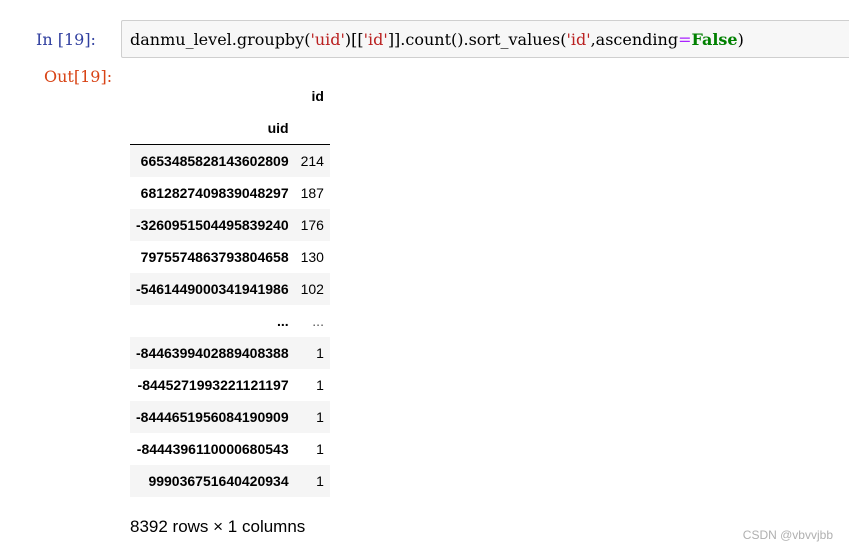  Describe the element at coordinates (212, 449) in the screenshot. I see `row-index: -8444396110000680543` at that location.